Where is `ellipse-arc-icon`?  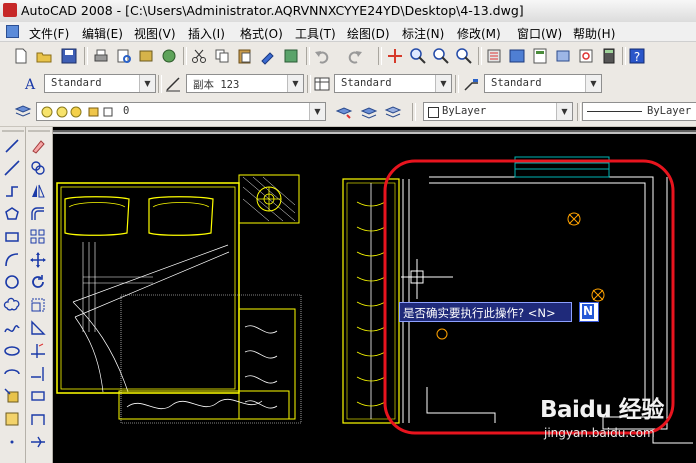 ellipse-arc-icon is located at coordinates (12, 374).